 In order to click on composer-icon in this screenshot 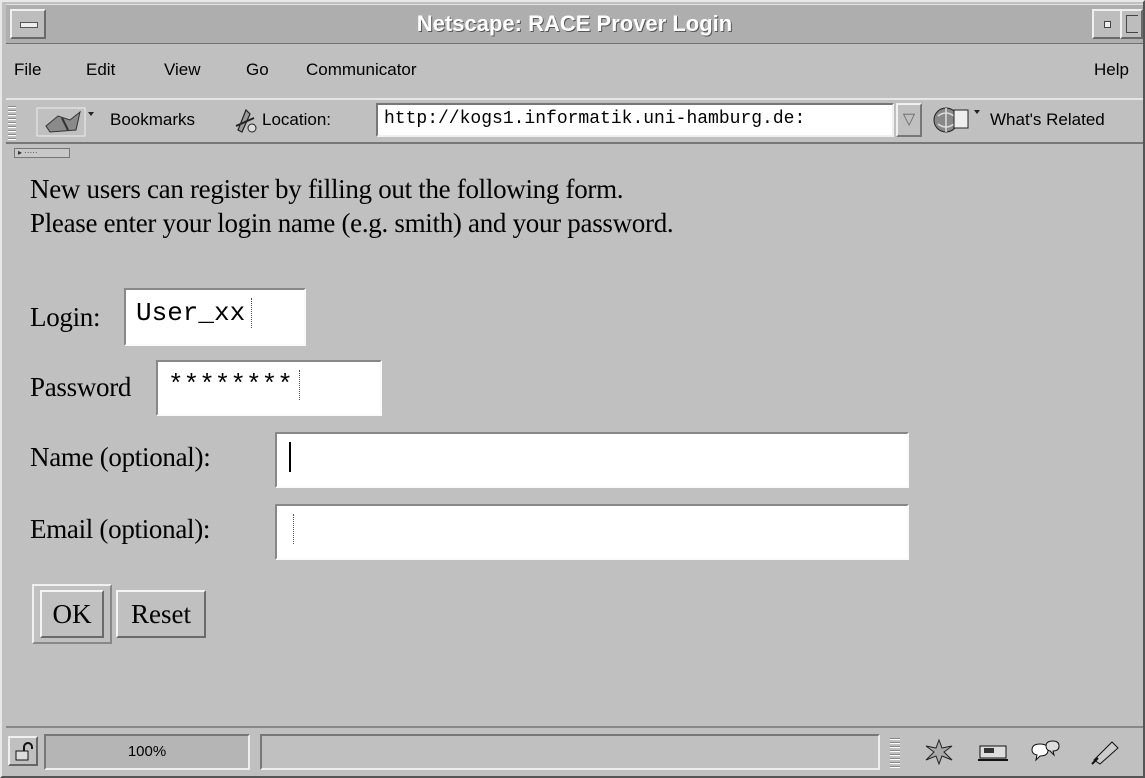, I will do `click(1105, 752)`.